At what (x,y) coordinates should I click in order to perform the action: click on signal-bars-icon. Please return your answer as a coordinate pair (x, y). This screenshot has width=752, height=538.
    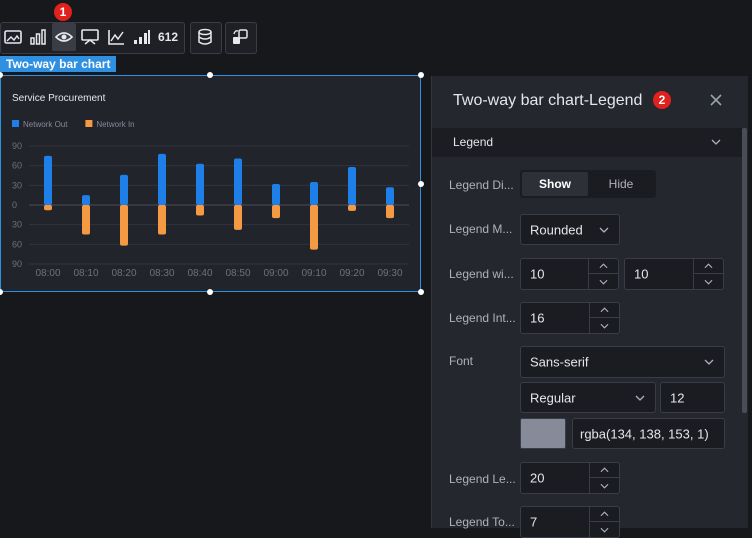
    Looking at the image, I should click on (142, 37).